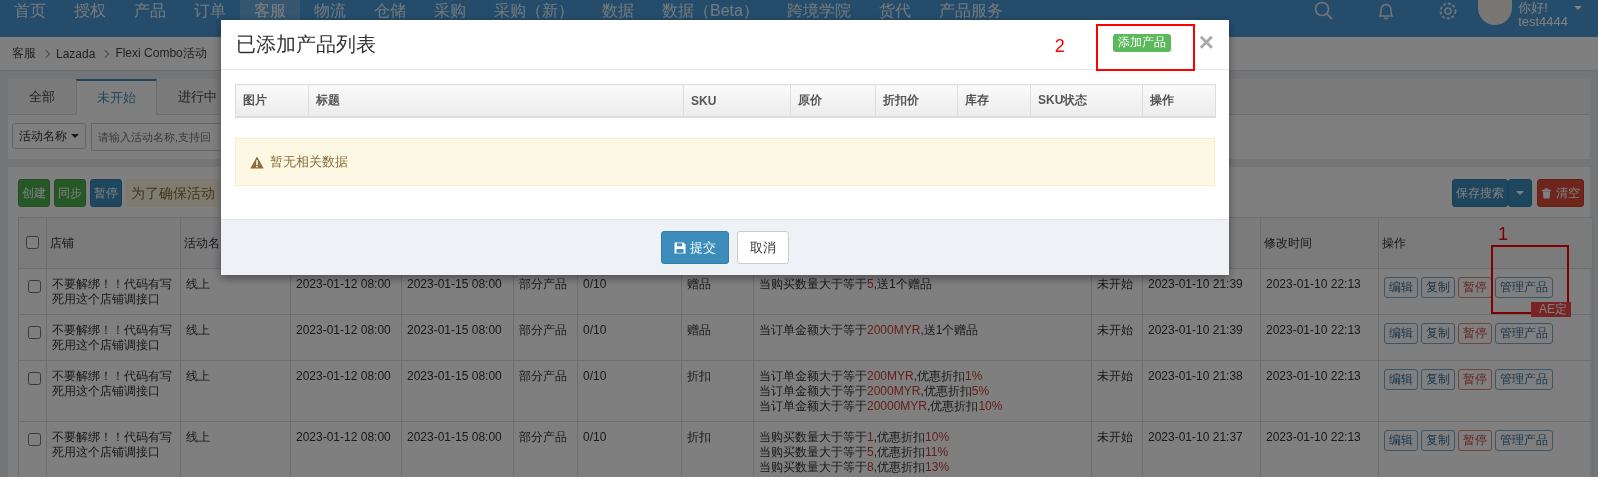 Image resolution: width=1598 pixels, height=477 pixels. What do you see at coordinates (1546, 193) in the screenshot?
I see `trash-icon` at bounding box center [1546, 193].